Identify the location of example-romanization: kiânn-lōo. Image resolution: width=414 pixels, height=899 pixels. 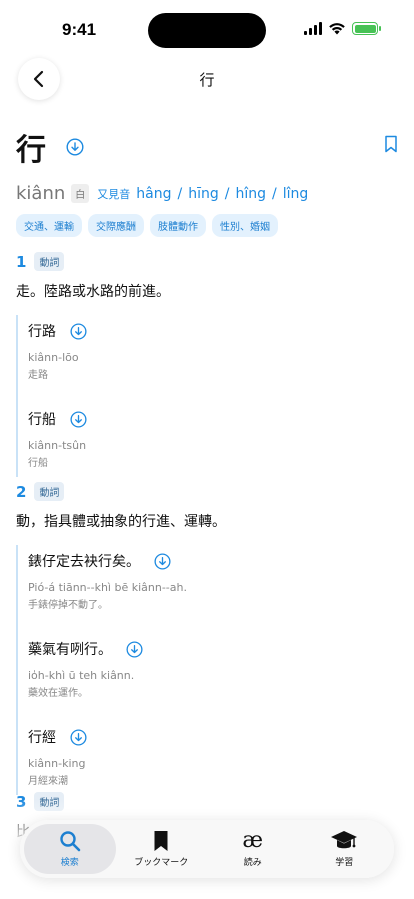
(53, 357).